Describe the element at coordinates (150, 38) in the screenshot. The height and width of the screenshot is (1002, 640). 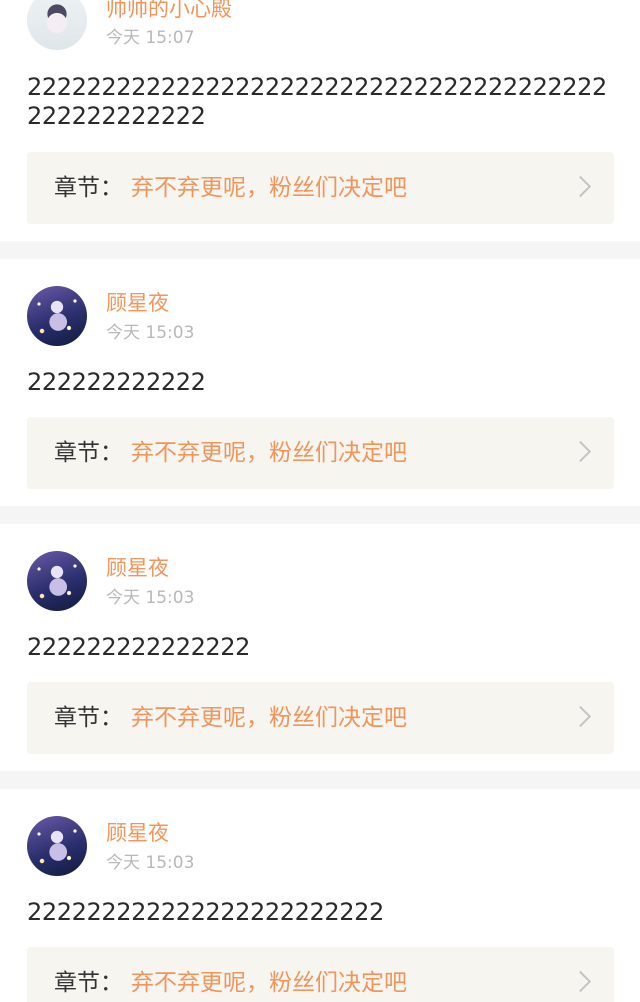
I see `comment-timestamp: 今天 15:07` at that location.